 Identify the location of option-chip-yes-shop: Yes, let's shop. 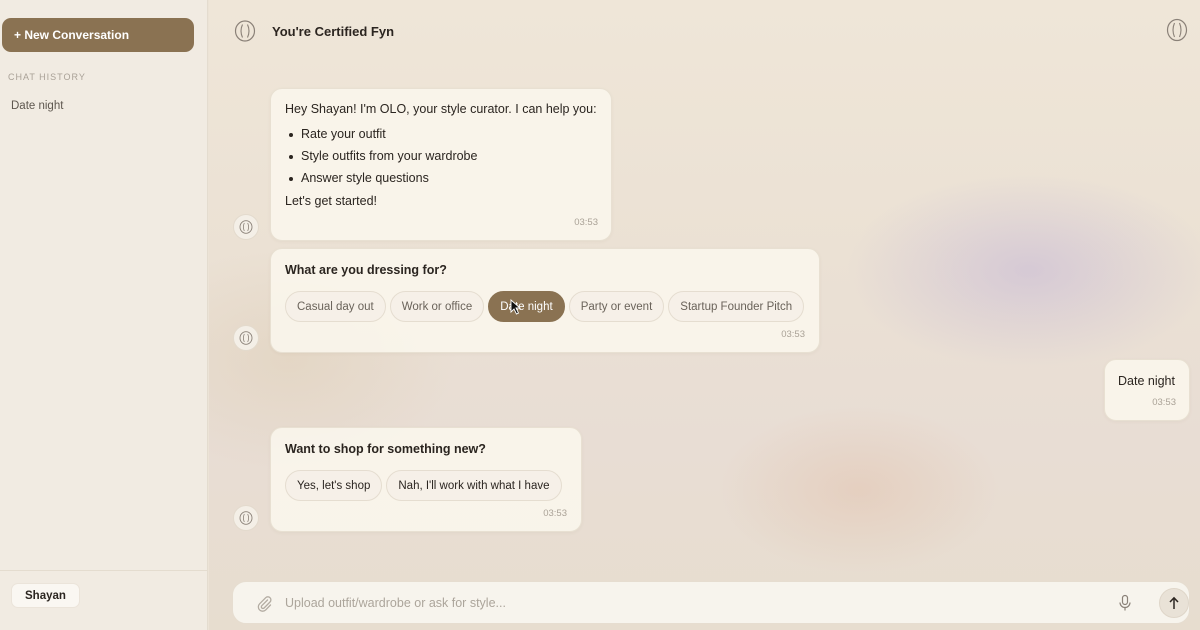
(334, 485).